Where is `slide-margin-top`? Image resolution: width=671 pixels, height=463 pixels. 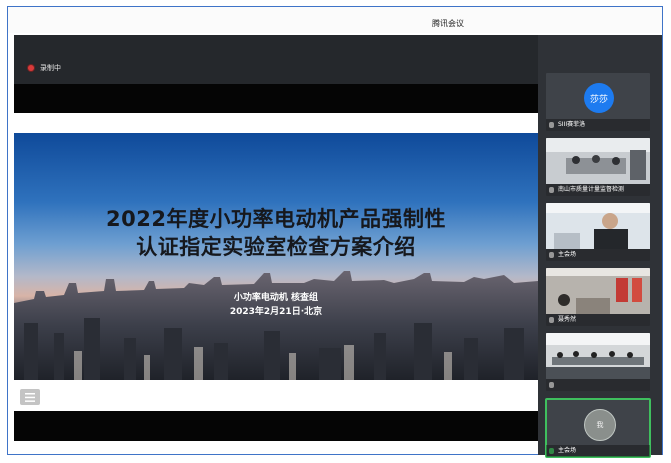 slide-margin-top is located at coordinates (276, 123).